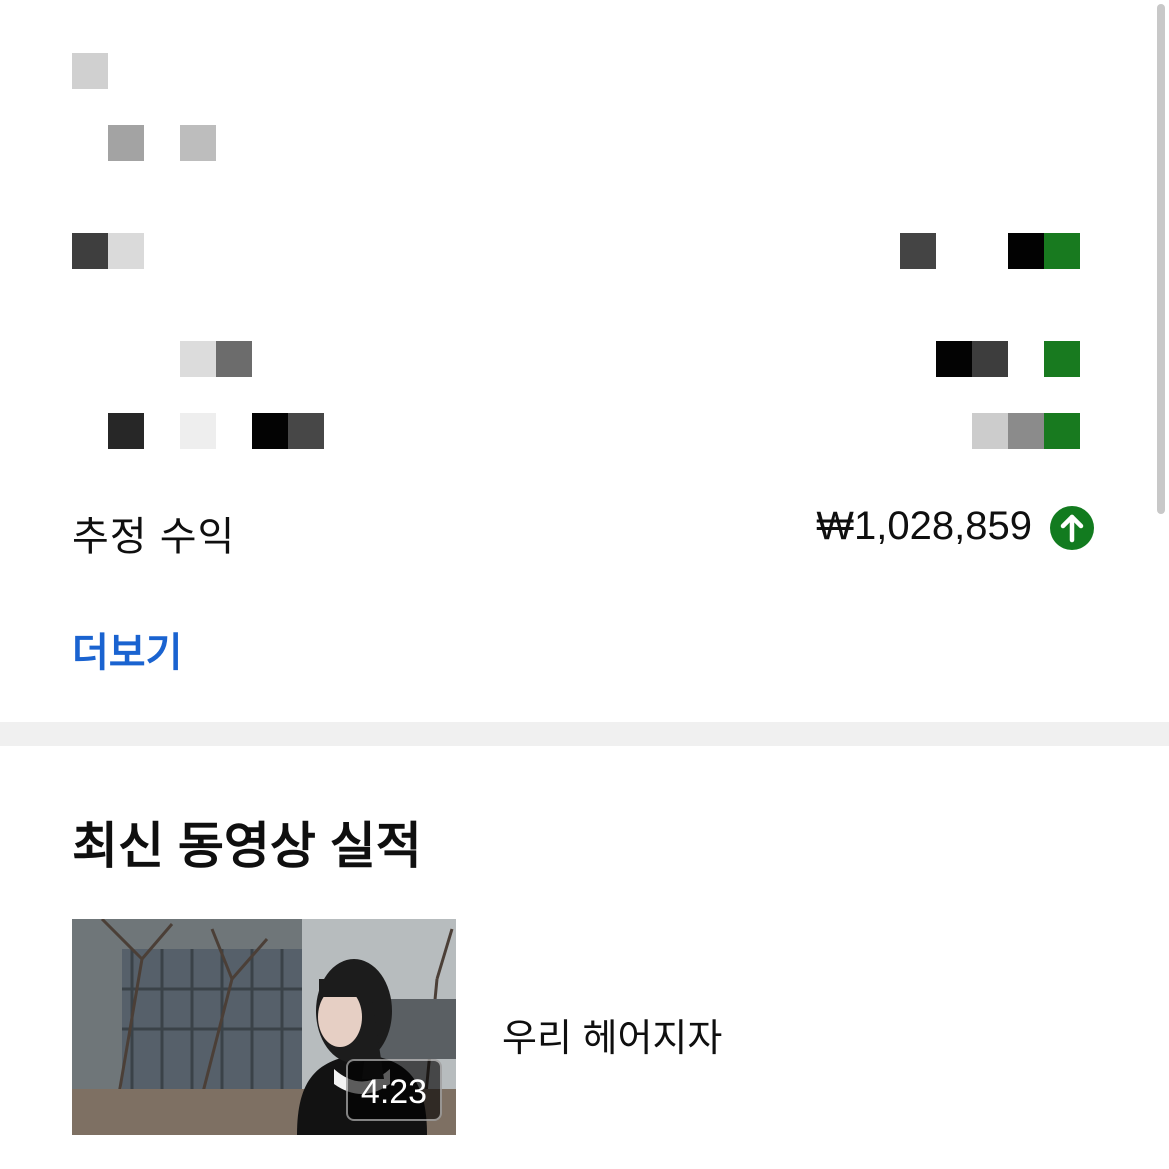  Describe the element at coordinates (127, 649) in the screenshot. I see `see-more-link: 더보기` at that location.